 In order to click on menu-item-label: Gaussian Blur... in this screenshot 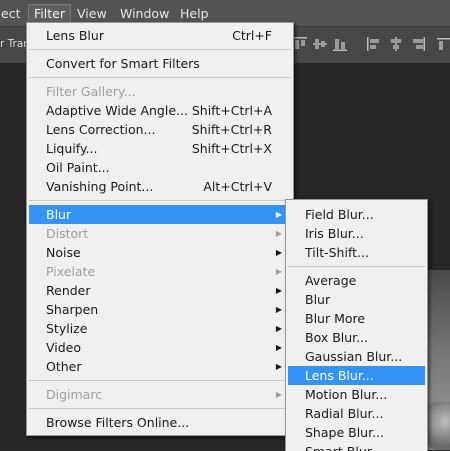, I will do `click(354, 356)`.